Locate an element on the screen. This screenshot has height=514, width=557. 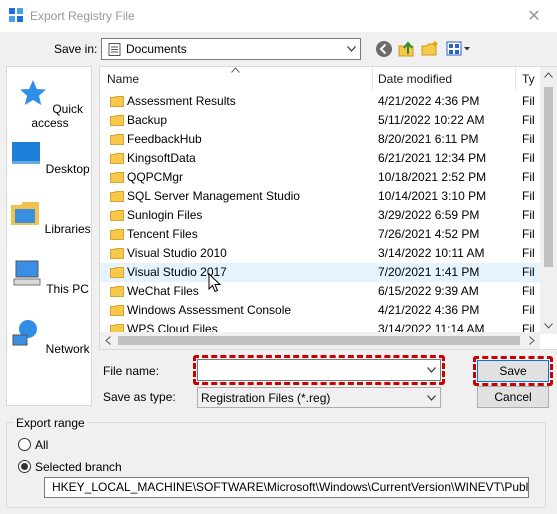
column-header-date: Date modified is located at coordinates (415, 79).